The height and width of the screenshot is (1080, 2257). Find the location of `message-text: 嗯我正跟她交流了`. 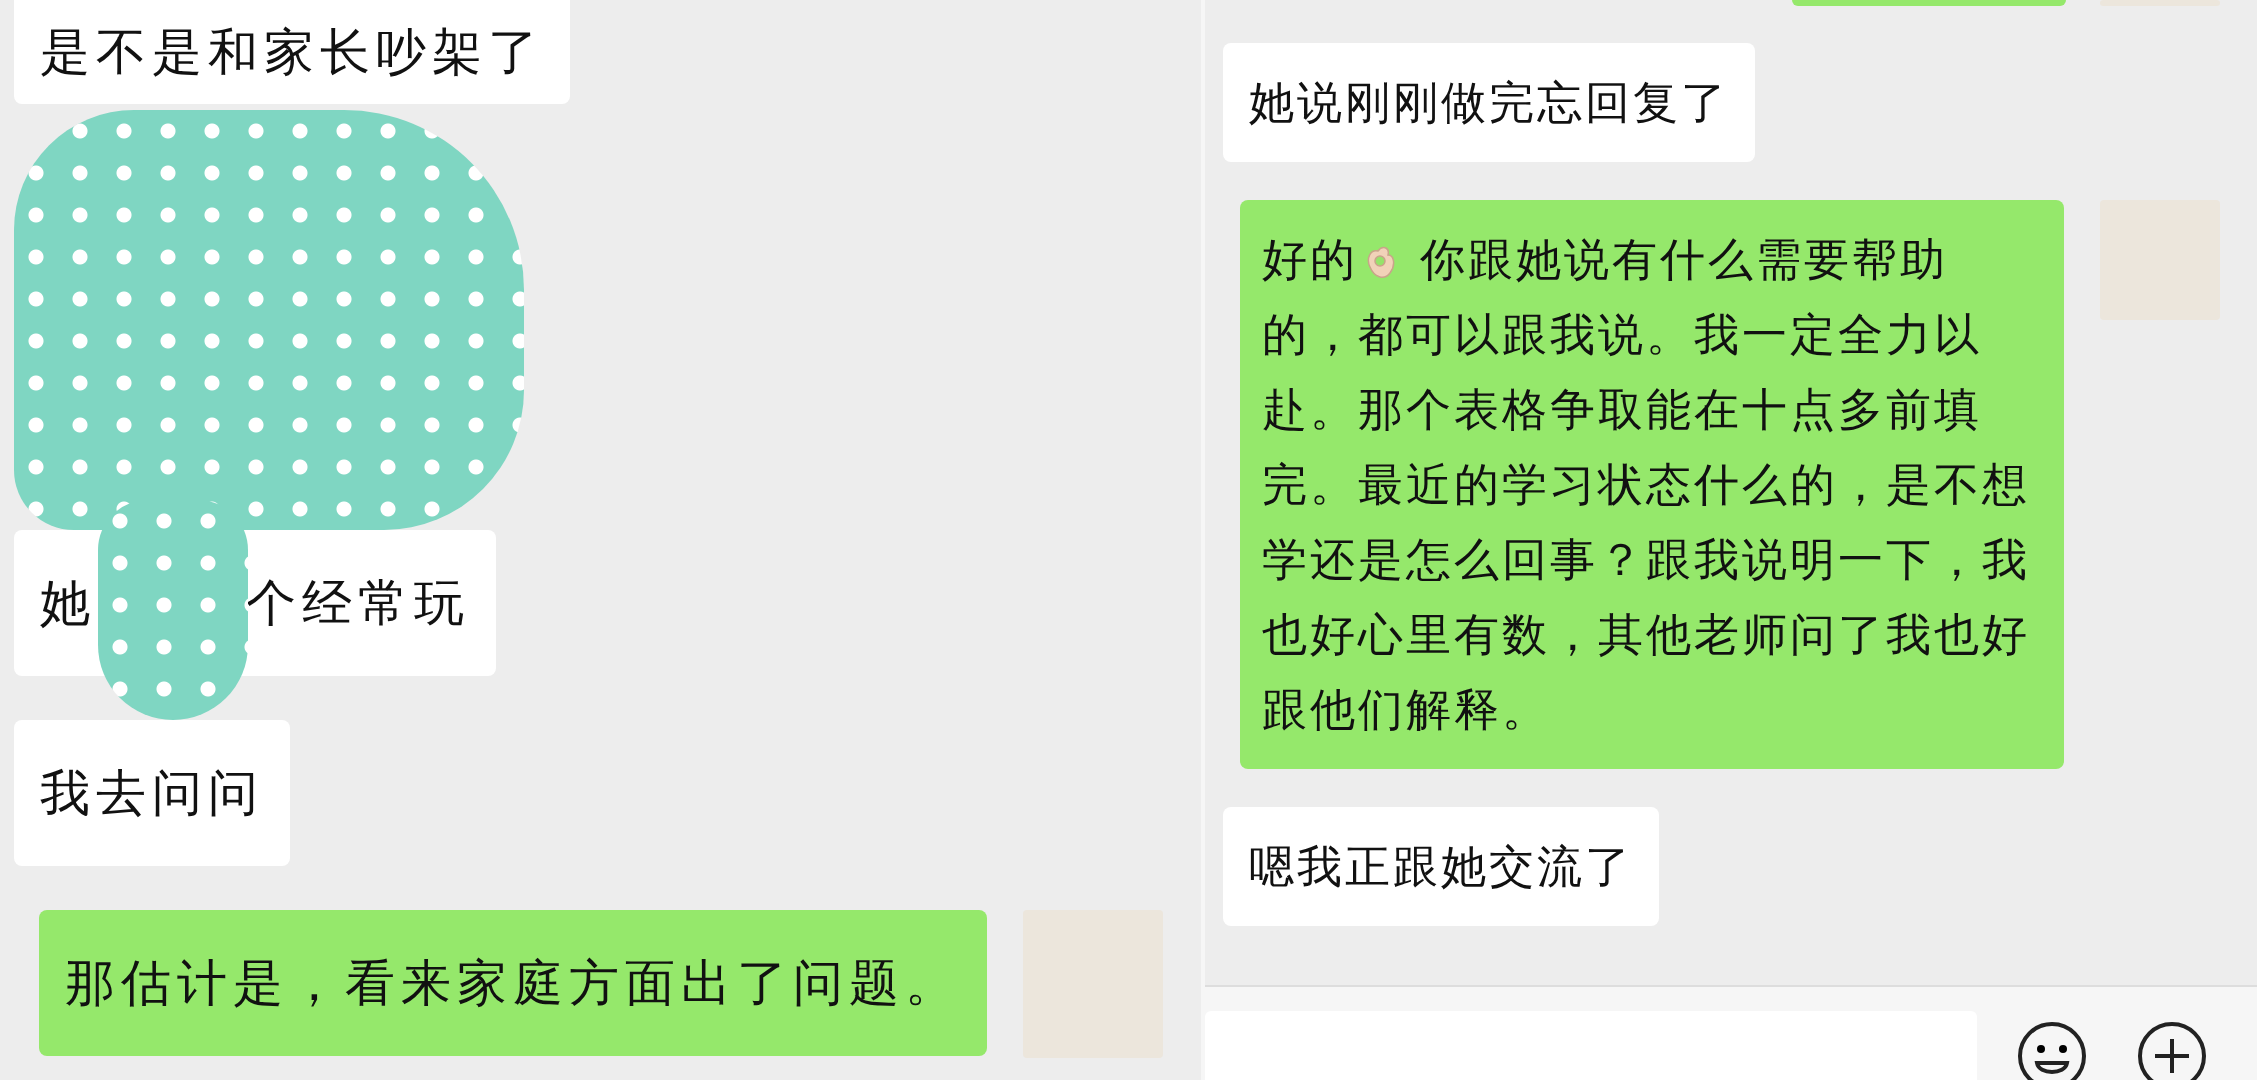

message-text: 嗯我正跟她交流了 is located at coordinates (1441, 866).